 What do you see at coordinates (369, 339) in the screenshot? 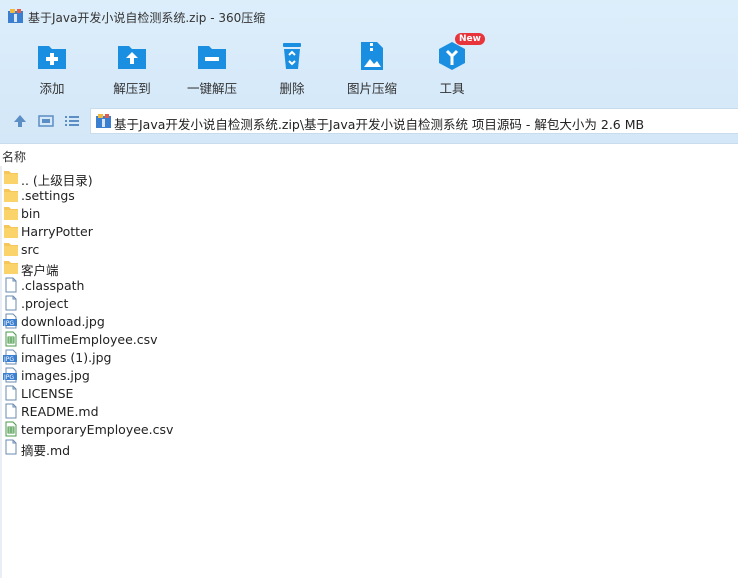
I see `file-row: fullTimeEmployee.csv` at bounding box center [369, 339].